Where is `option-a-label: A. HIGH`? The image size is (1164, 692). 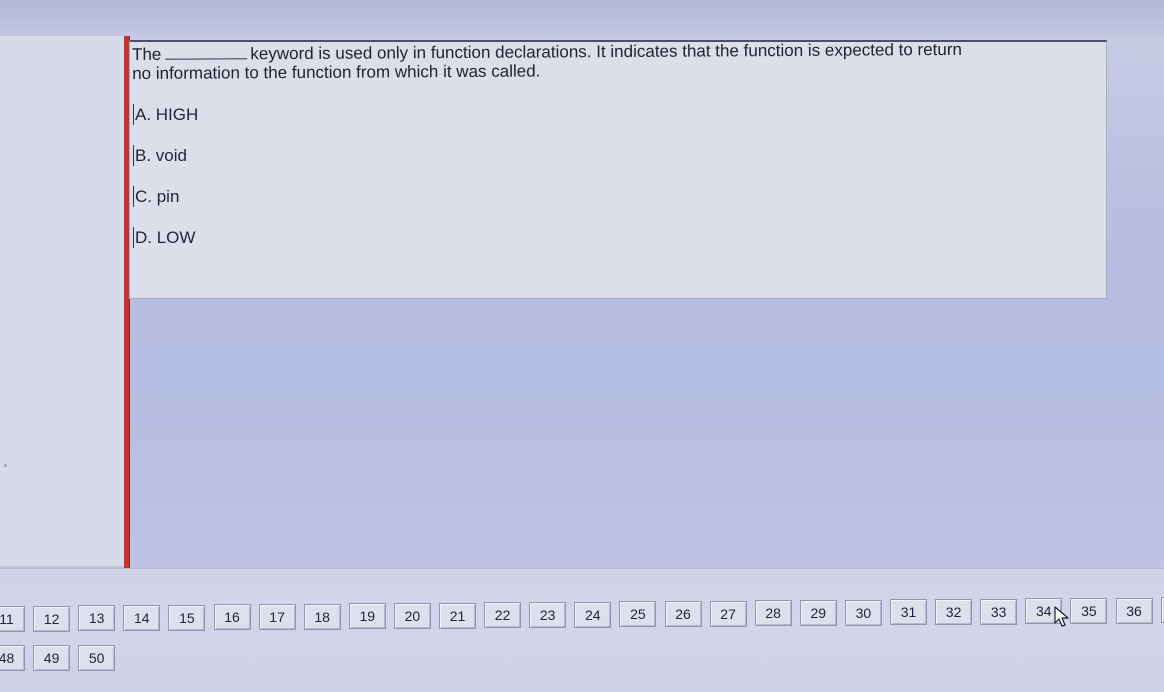
option-a-label: A. HIGH is located at coordinates (165, 114).